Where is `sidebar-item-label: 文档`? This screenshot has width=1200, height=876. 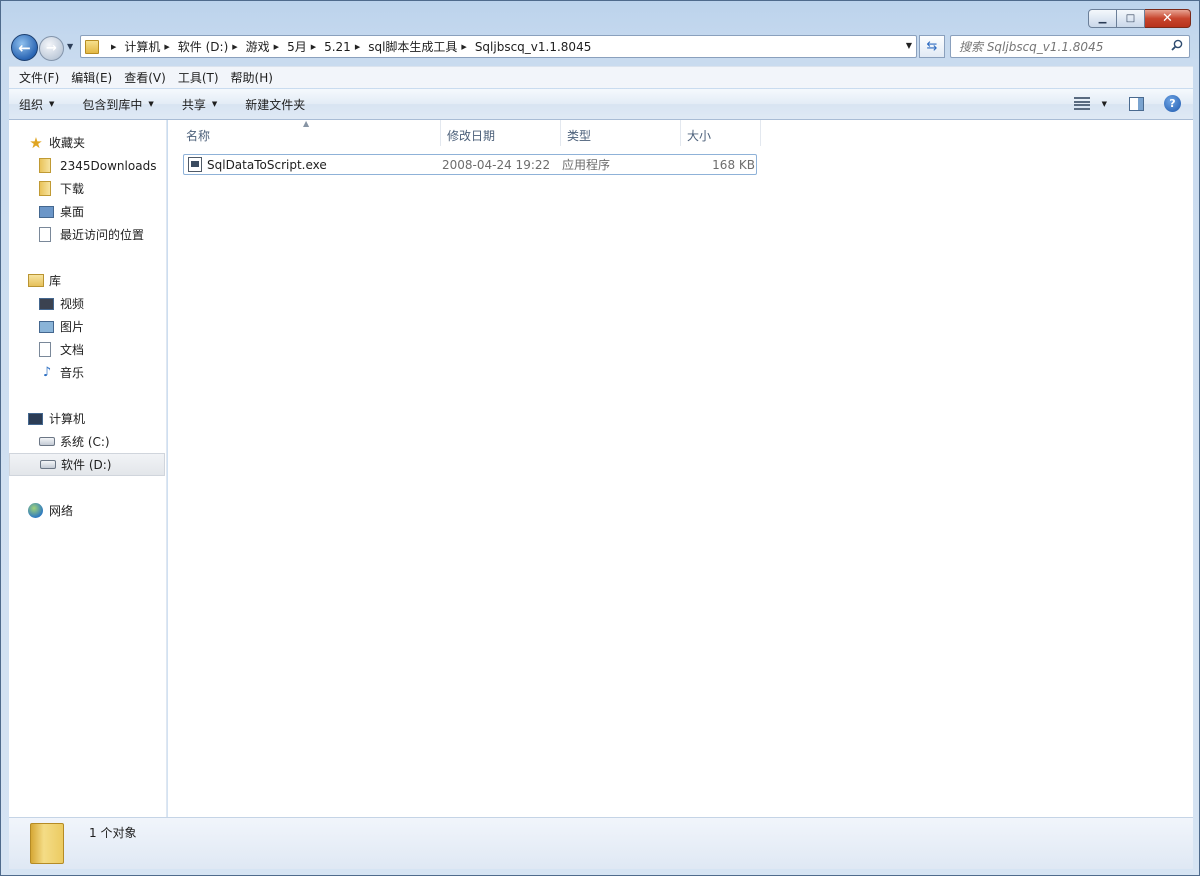
sidebar-item-label: 文档 is located at coordinates (72, 350).